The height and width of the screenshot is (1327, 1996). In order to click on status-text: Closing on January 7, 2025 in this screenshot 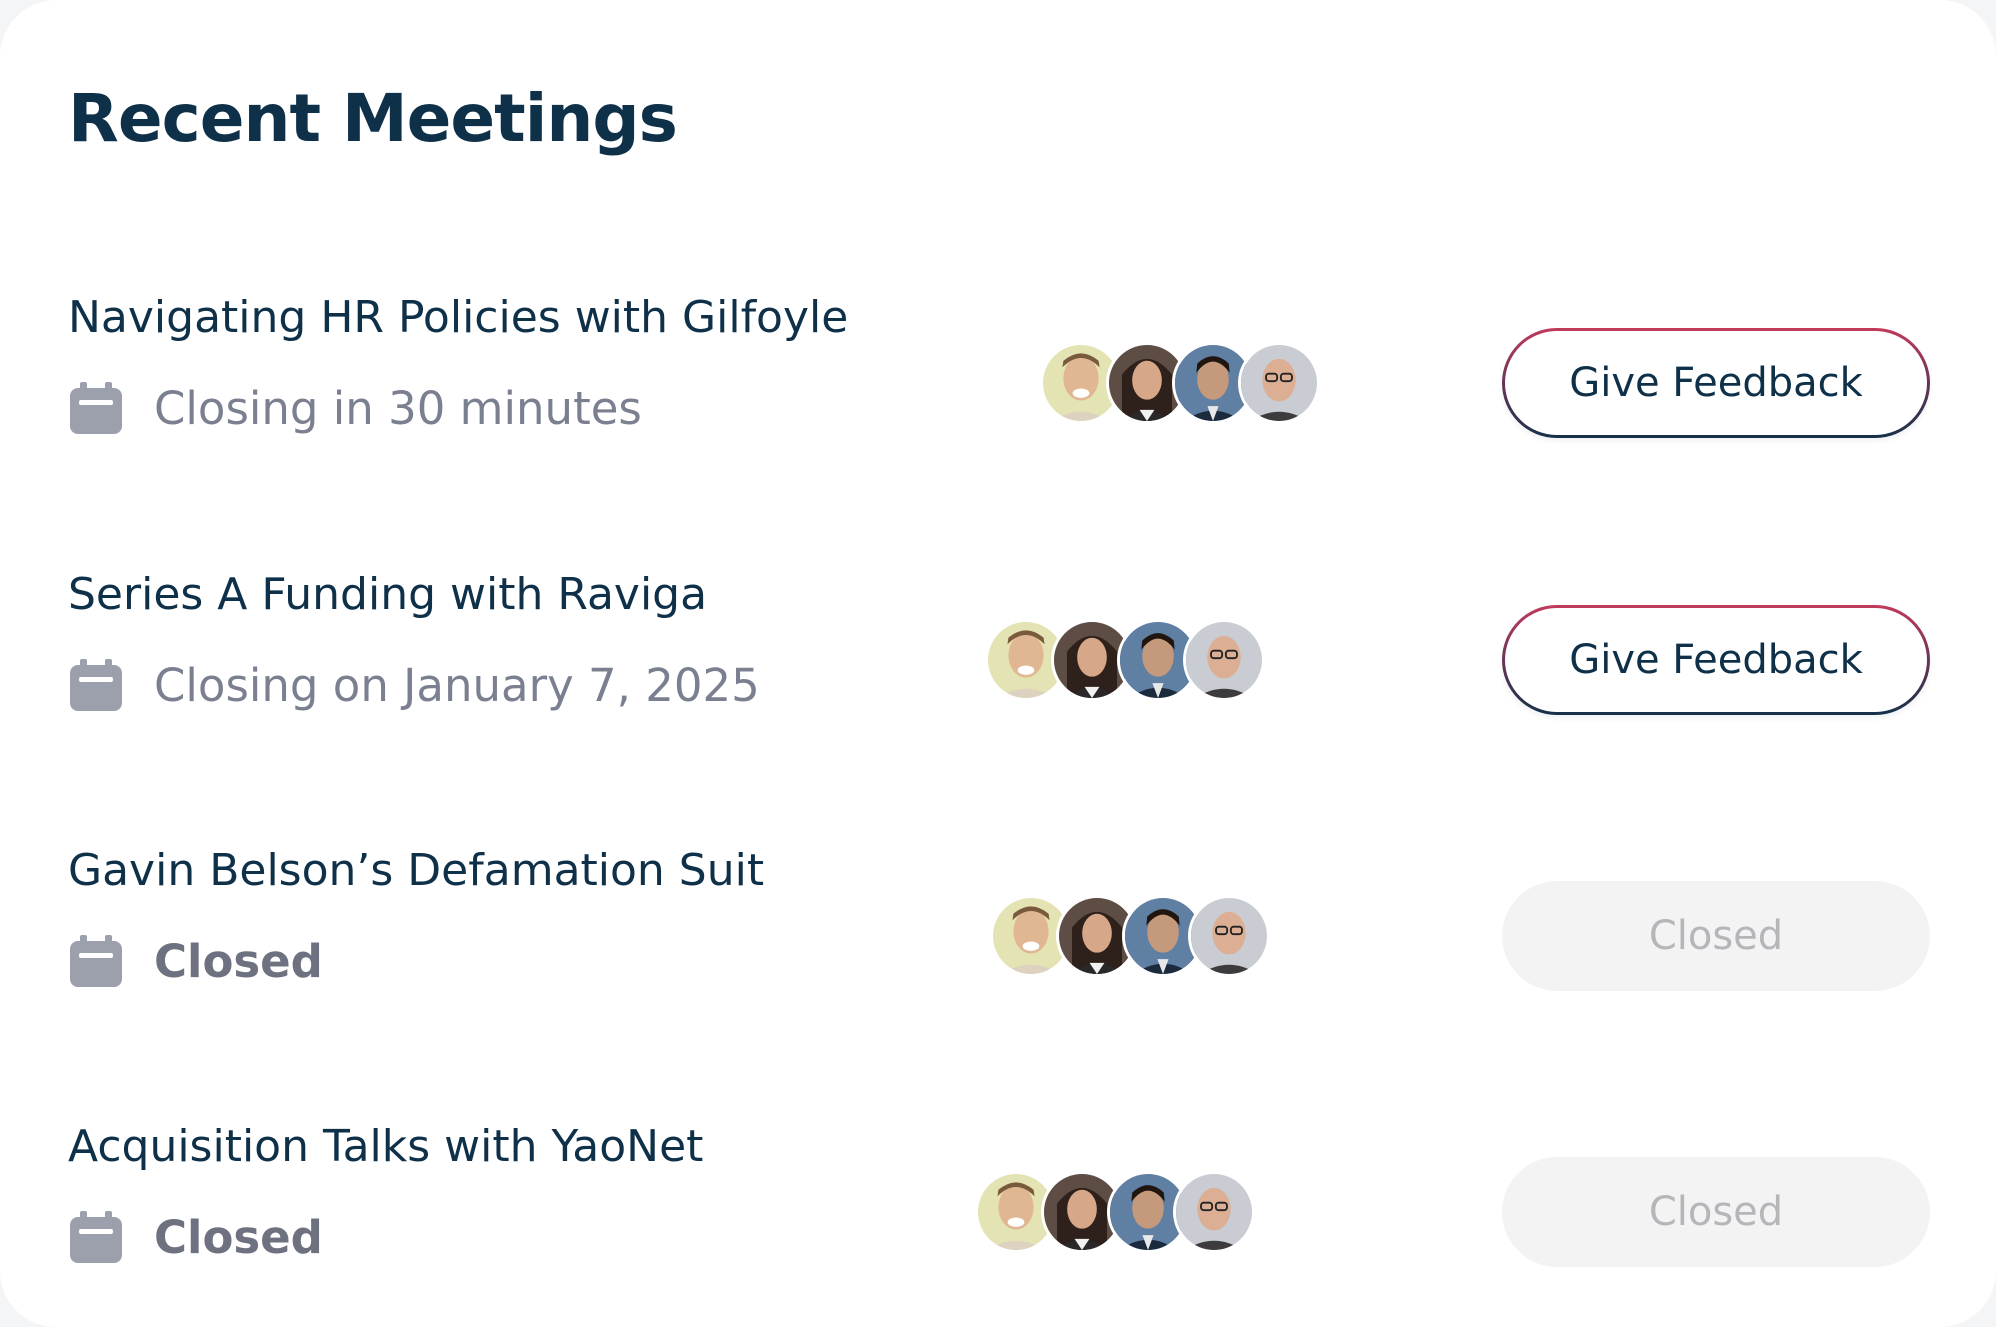, I will do `click(457, 685)`.